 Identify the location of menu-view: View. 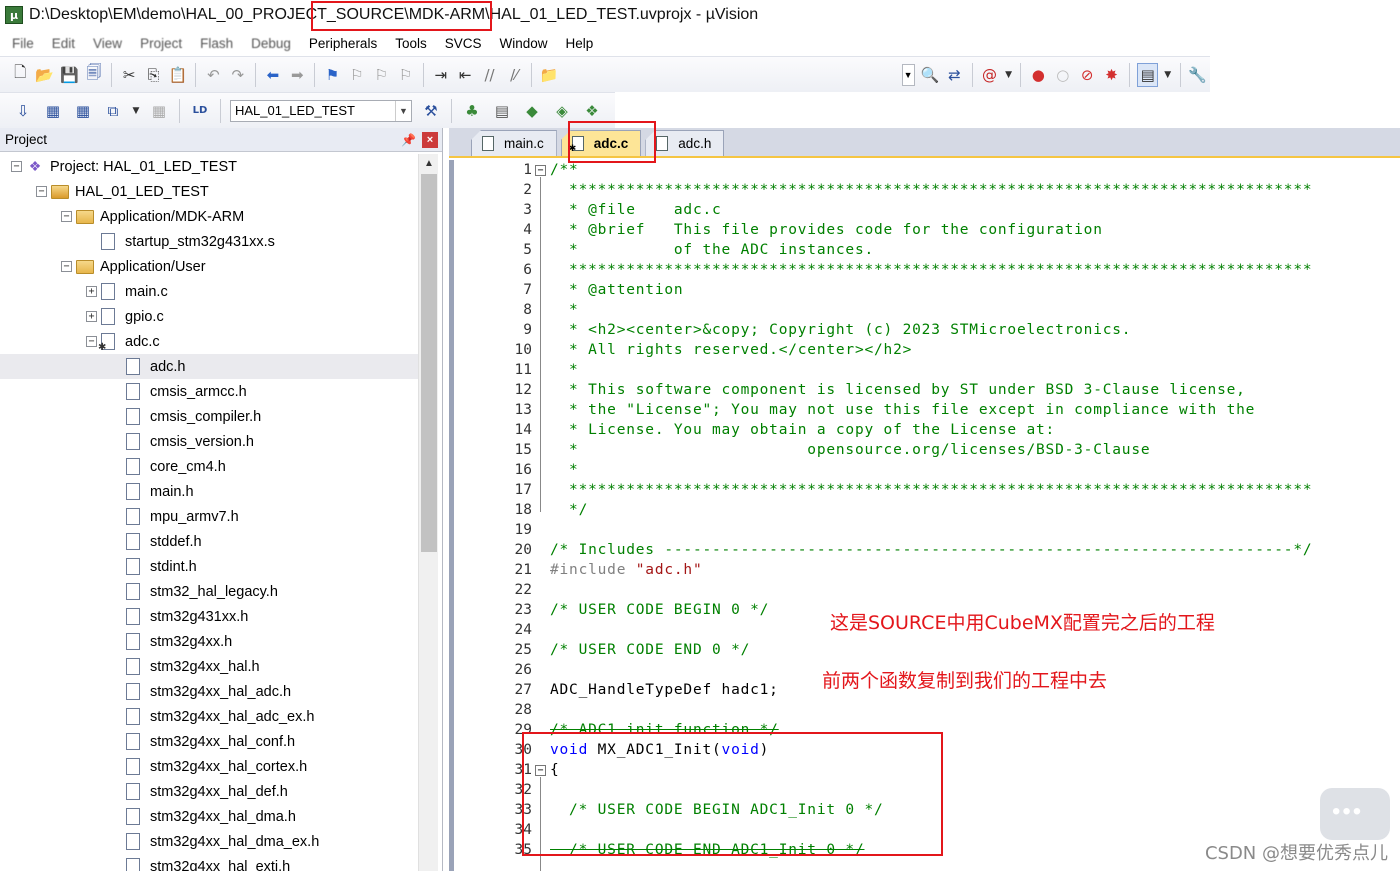
(107, 43).